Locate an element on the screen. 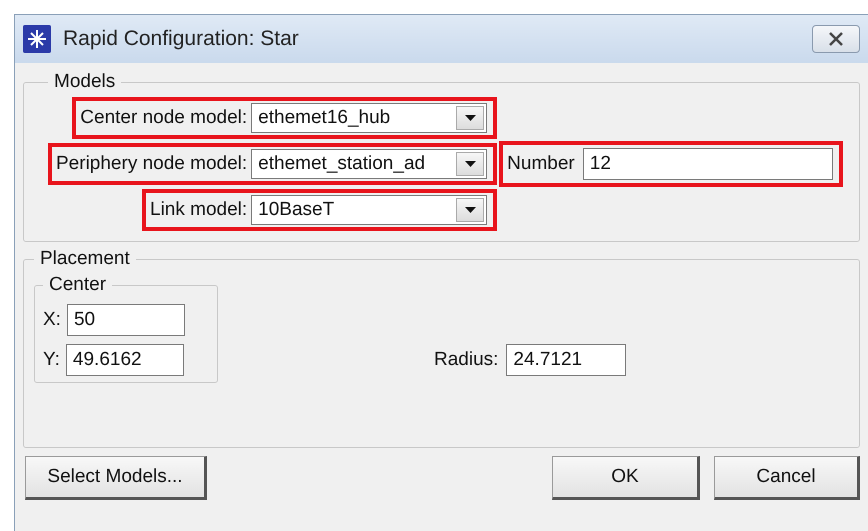 The height and width of the screenshot is (531, 868). field-label: Center node model: is located at coordinates (164, 118).